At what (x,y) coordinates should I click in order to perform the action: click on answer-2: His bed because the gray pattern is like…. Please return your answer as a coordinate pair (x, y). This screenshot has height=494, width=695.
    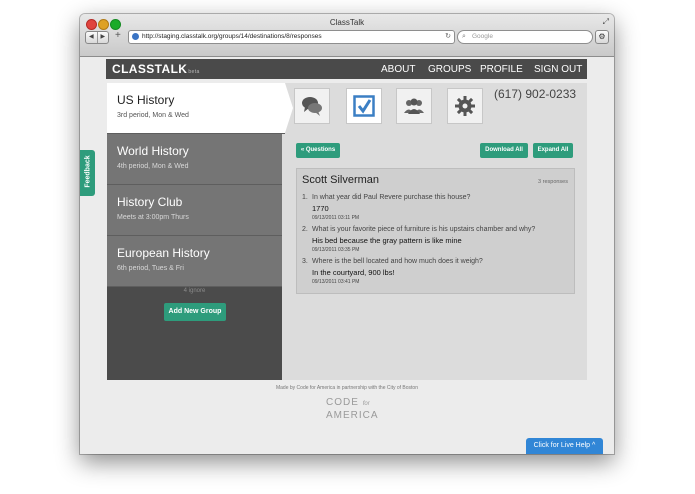
    Looking at the image, I should click on (387, 240).